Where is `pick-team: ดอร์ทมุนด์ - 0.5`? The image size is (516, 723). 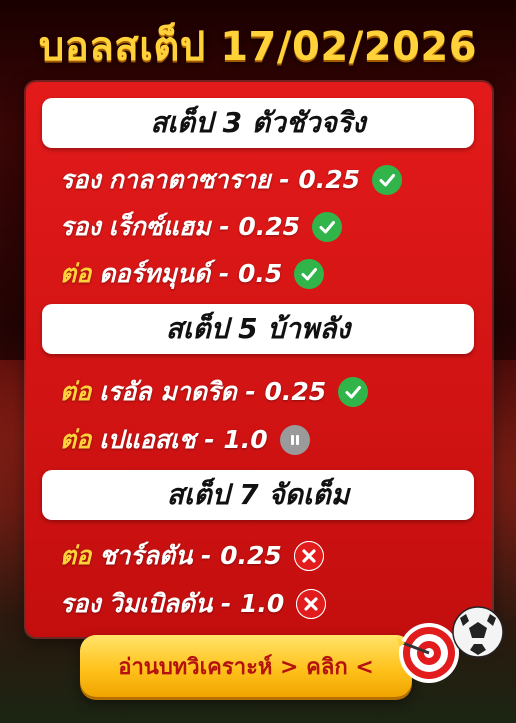 pick-team: ดอร์ทมุนด์ - 0.5 is located at coordinates (191, 273).